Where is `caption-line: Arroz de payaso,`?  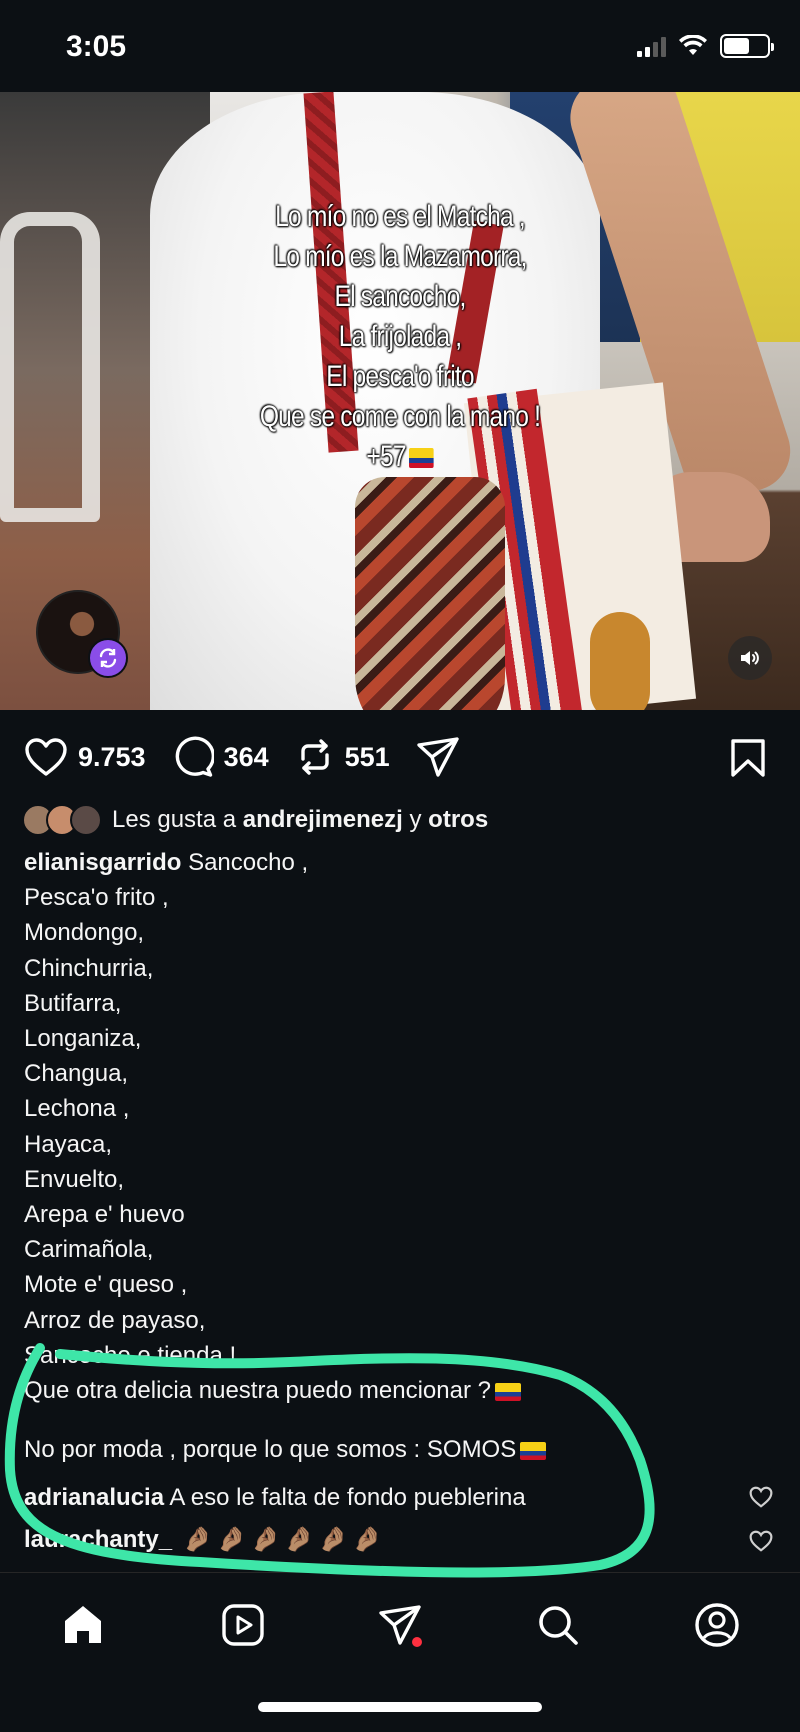
caption-line: Arroz de payaso, is located at coordinates (115, 1320).